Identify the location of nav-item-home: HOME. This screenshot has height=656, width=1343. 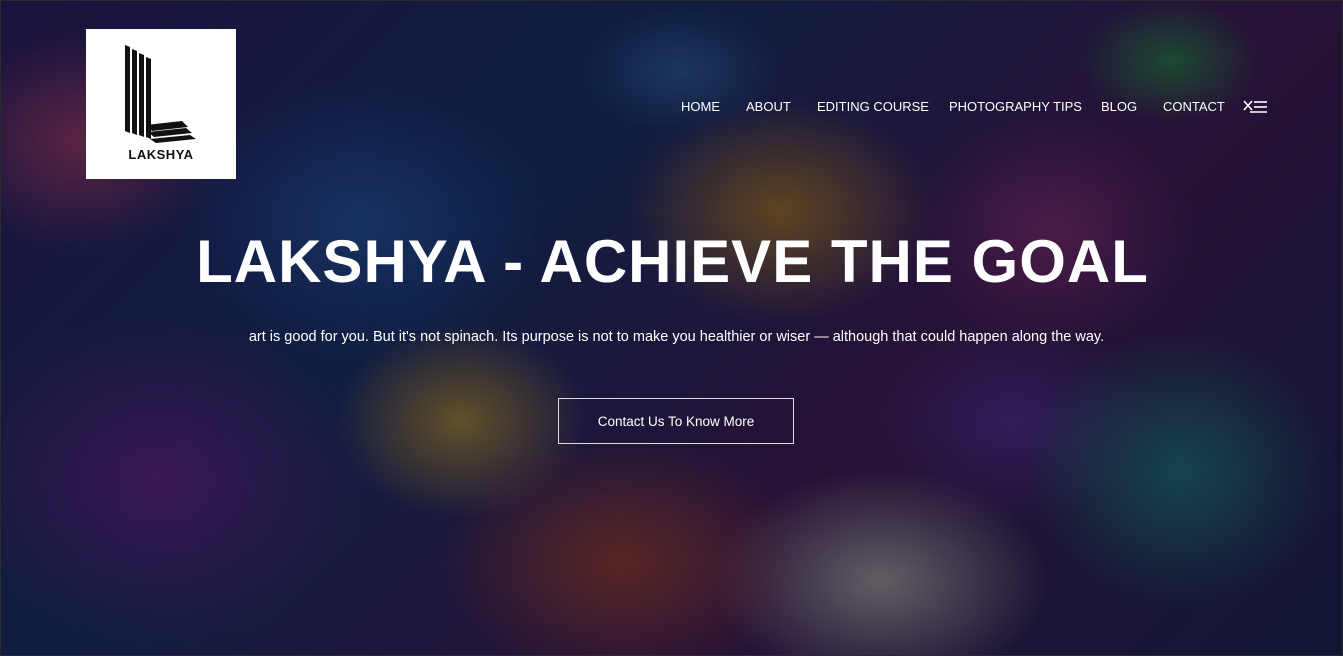
(700, 106).